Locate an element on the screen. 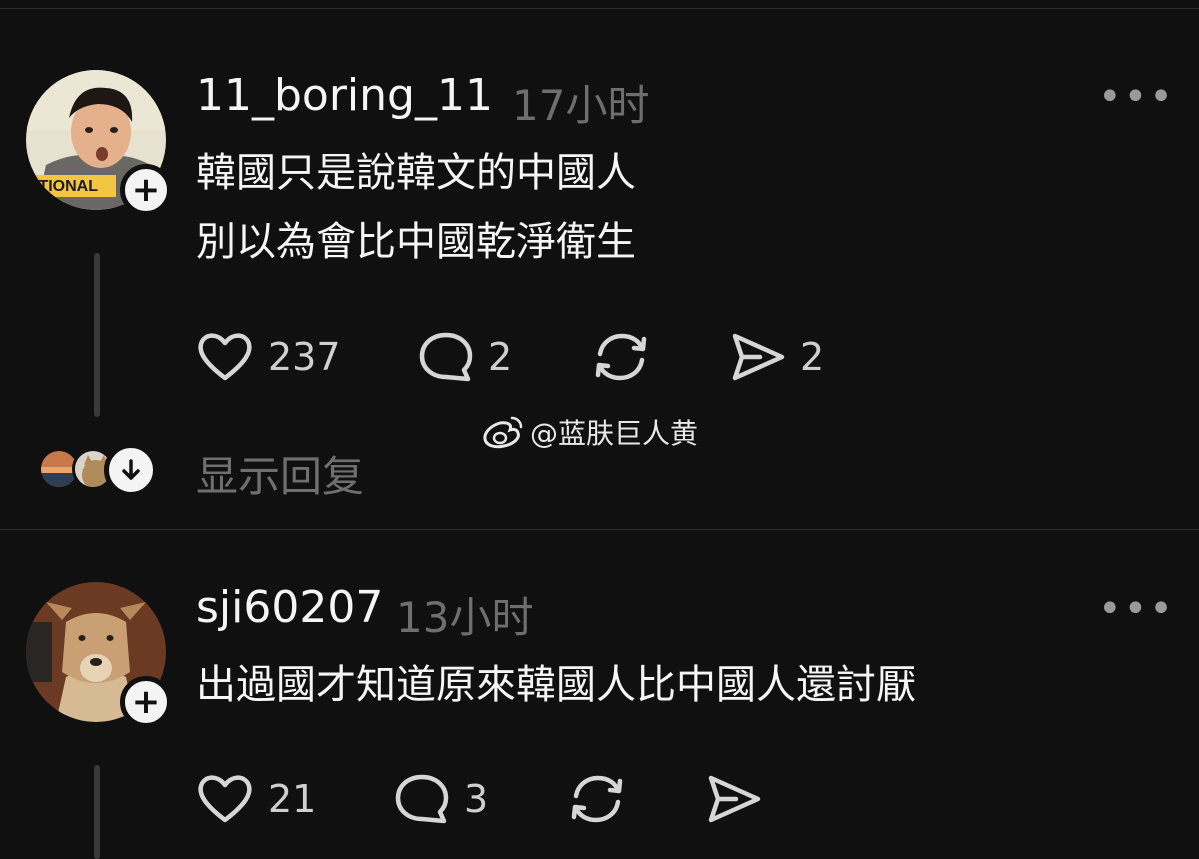 Image resolution: width=1199 pixels, height=859 pixels. like-button: 21 is located at coordinates (256, 799).